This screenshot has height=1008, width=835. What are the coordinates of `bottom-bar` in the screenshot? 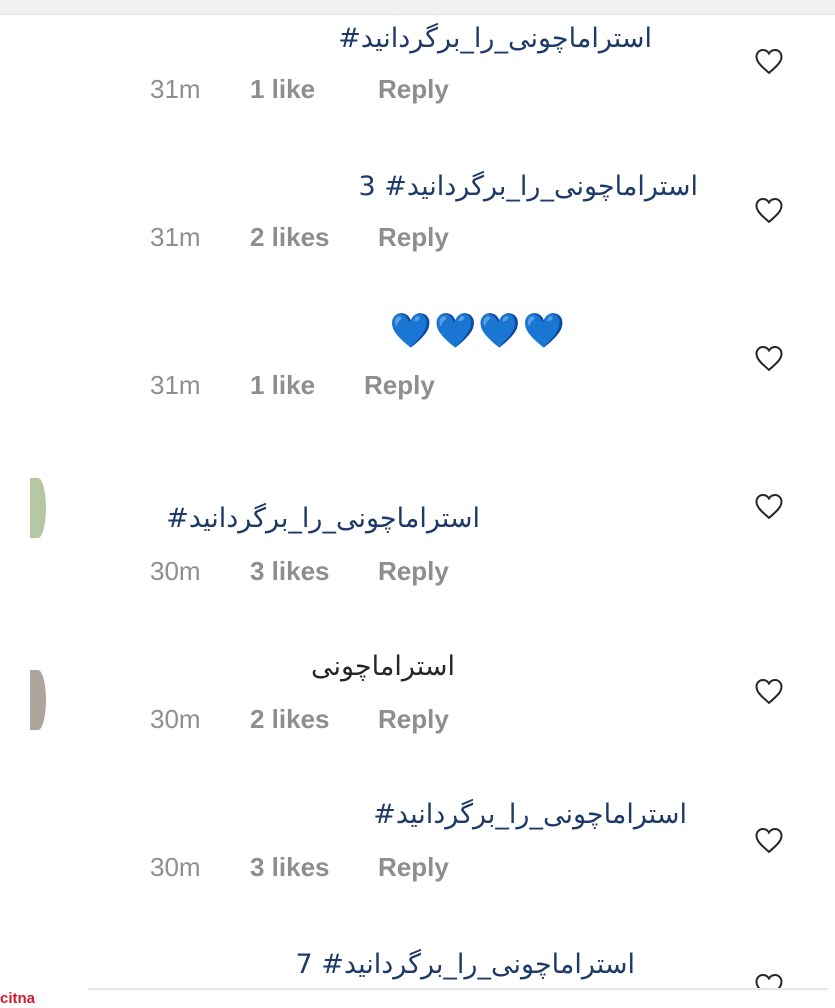 It's located at (417, 999).